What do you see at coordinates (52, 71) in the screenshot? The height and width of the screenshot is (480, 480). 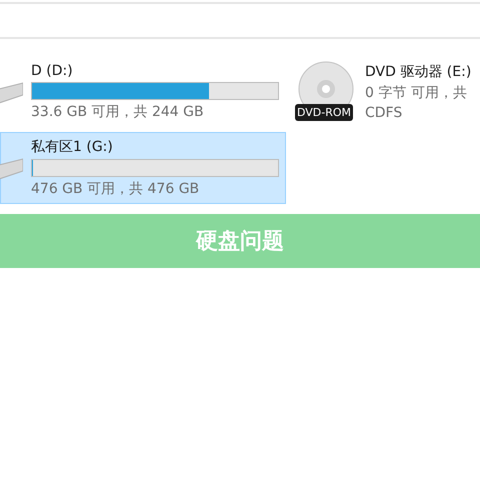 I see `drive-name: D (D:)` at bounding box center [52, 71].